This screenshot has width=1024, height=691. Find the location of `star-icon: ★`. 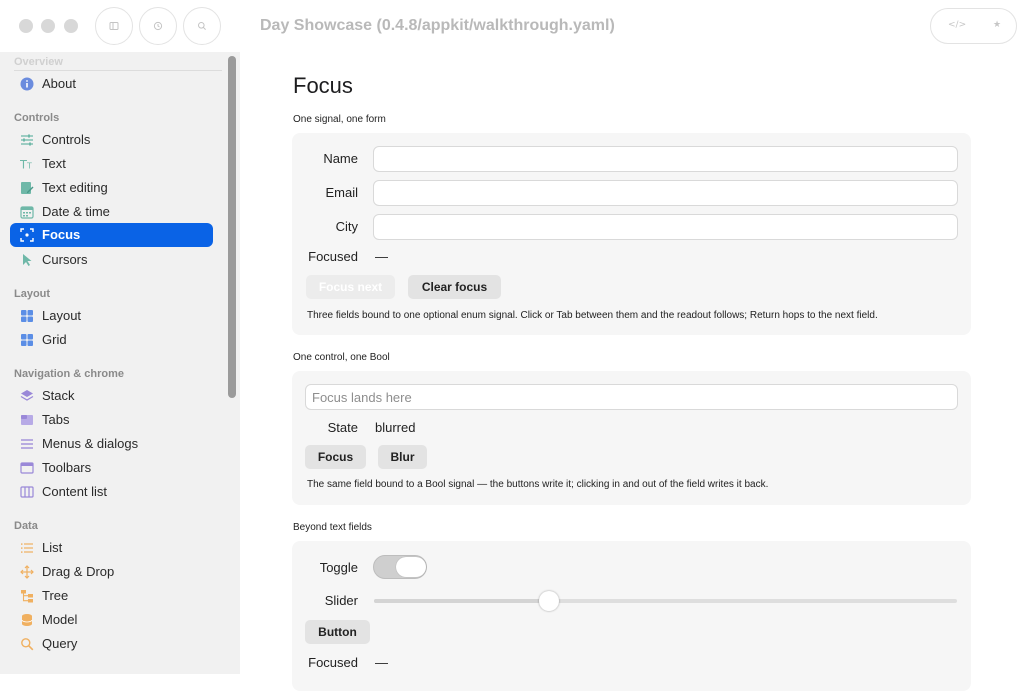

star-icon: ★ is located at coordinates (997, 25).